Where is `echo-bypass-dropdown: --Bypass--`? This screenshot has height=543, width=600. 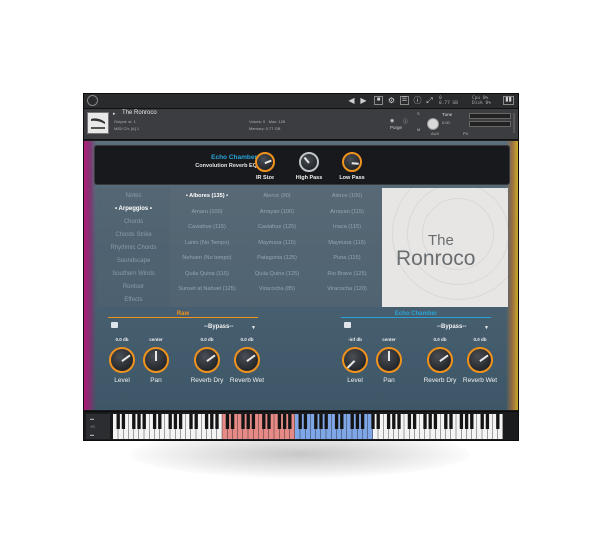
echo-bypass-dropdown: --Bypass-- is located at coordinates (451, 327).